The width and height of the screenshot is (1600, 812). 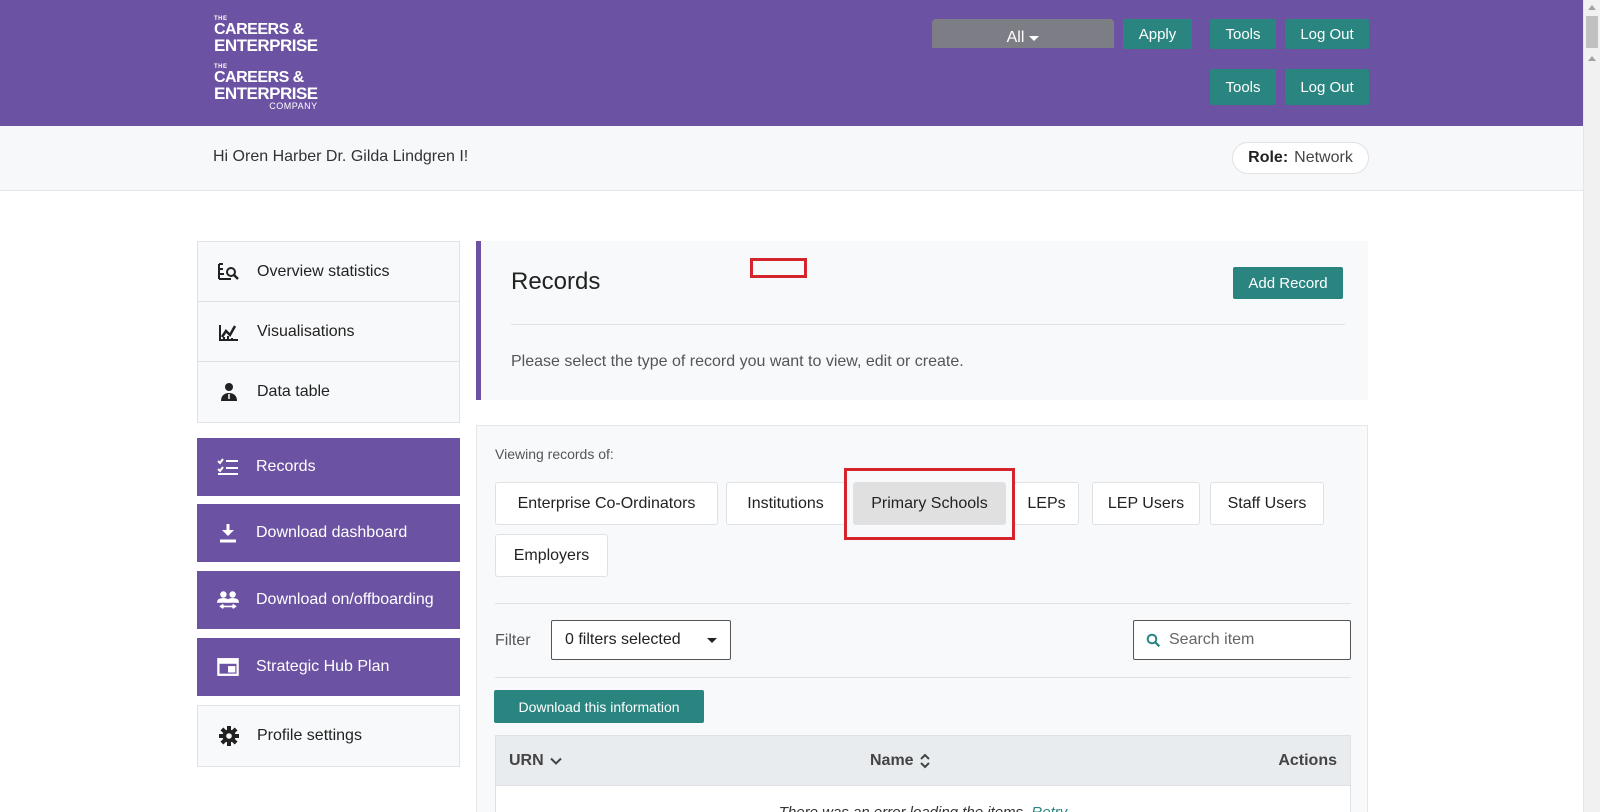 I want to click on window-icon, so click(x=228, y=667).